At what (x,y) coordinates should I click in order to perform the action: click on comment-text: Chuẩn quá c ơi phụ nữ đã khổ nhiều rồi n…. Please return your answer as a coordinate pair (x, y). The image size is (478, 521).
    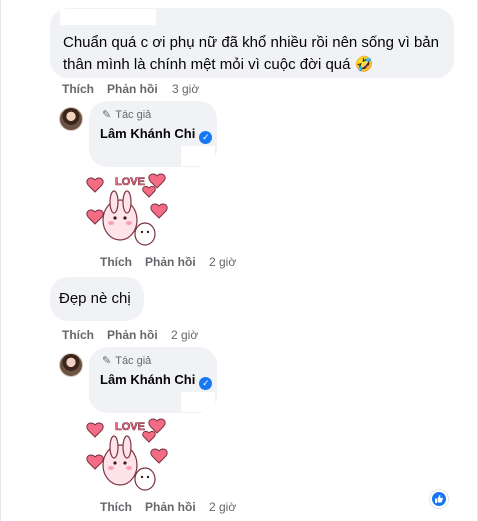
    Looking at the image, I should click on (251, 53).